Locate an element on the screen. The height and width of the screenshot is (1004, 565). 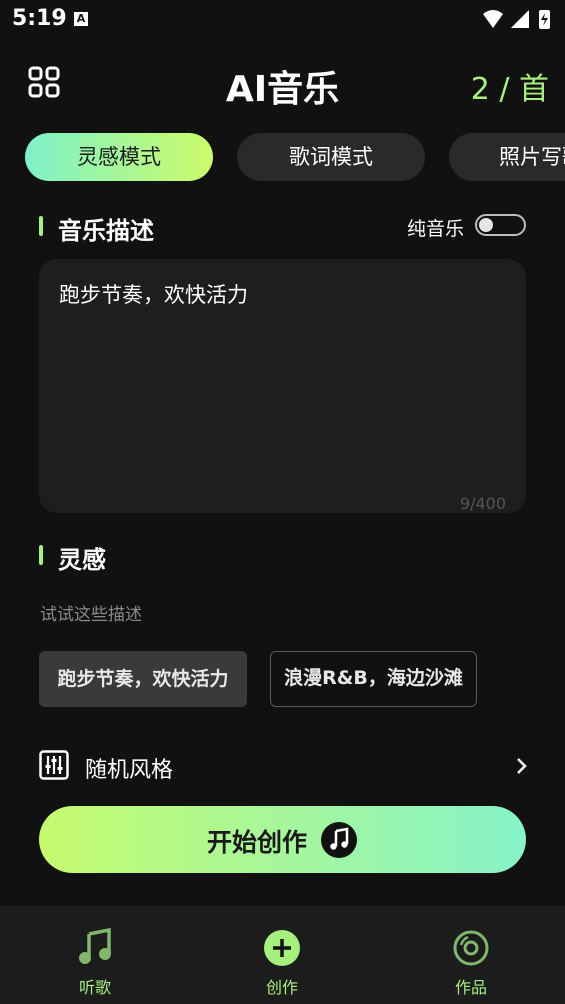
nav-works: 作品 is located at coordinates (471, 955).